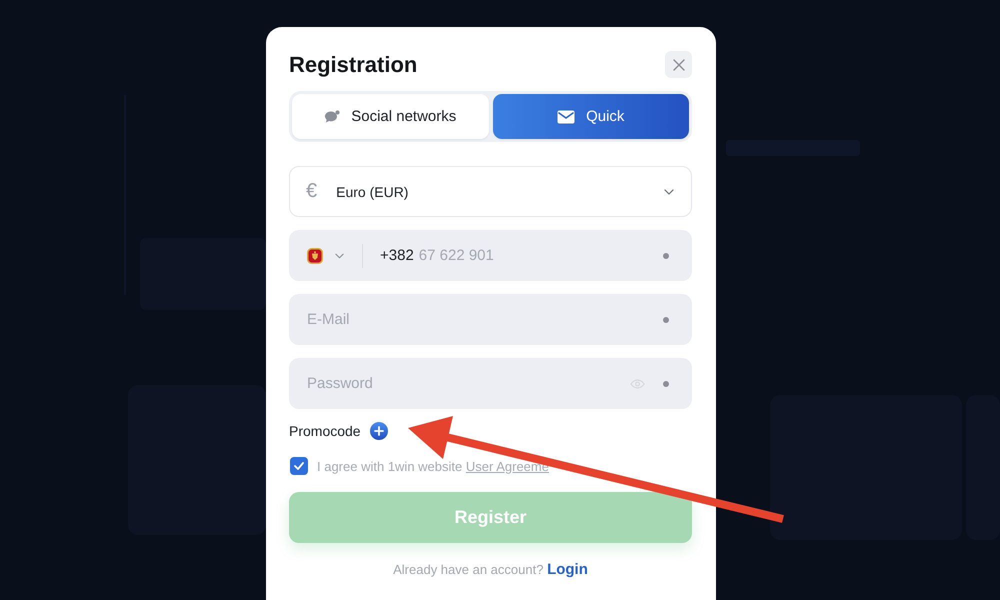 Image resolution: width=1000 pixels, height=600 pixels. I want to click on login-link: Login, so click(567, 569).